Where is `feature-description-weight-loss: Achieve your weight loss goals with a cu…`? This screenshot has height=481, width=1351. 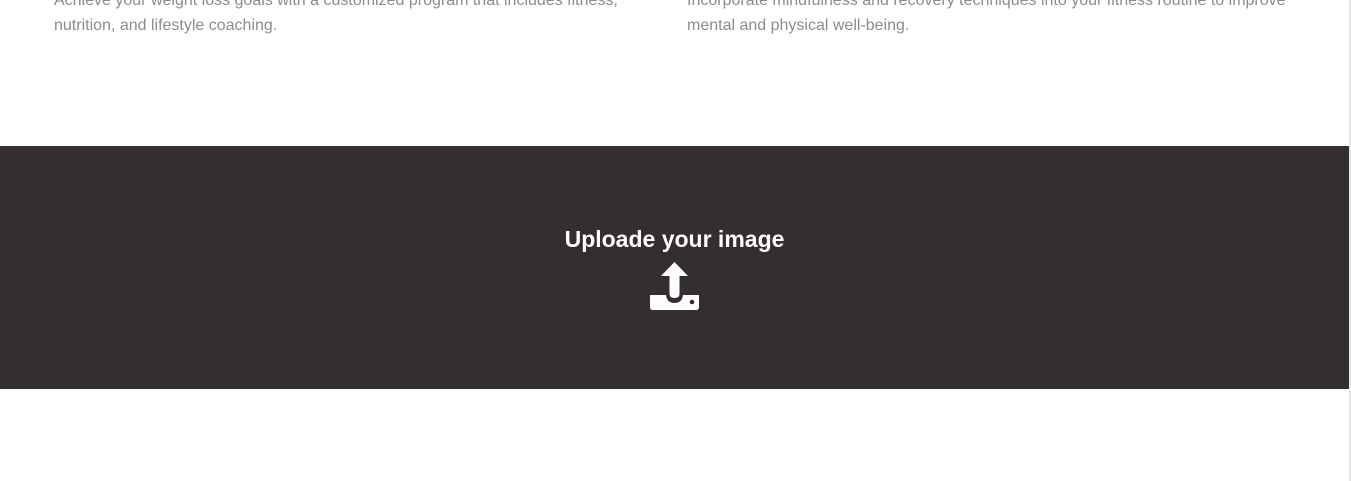 feature-description-weight-loss: Achieve your weight loss goals with a cu… is located at coordinates (336, 17).